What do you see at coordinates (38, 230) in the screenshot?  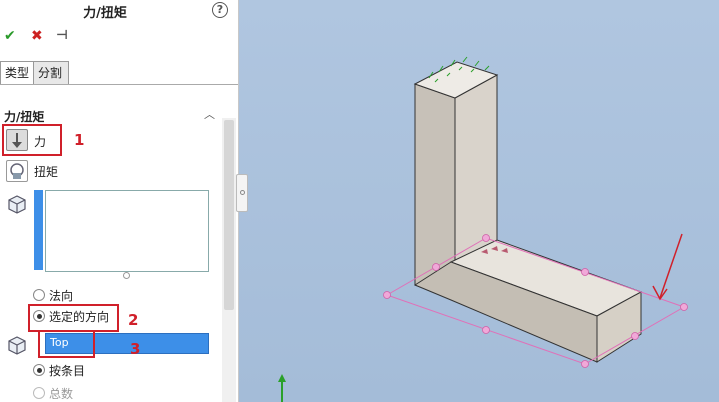 I see `selection-list-accent` at bounding box center [38, 230].